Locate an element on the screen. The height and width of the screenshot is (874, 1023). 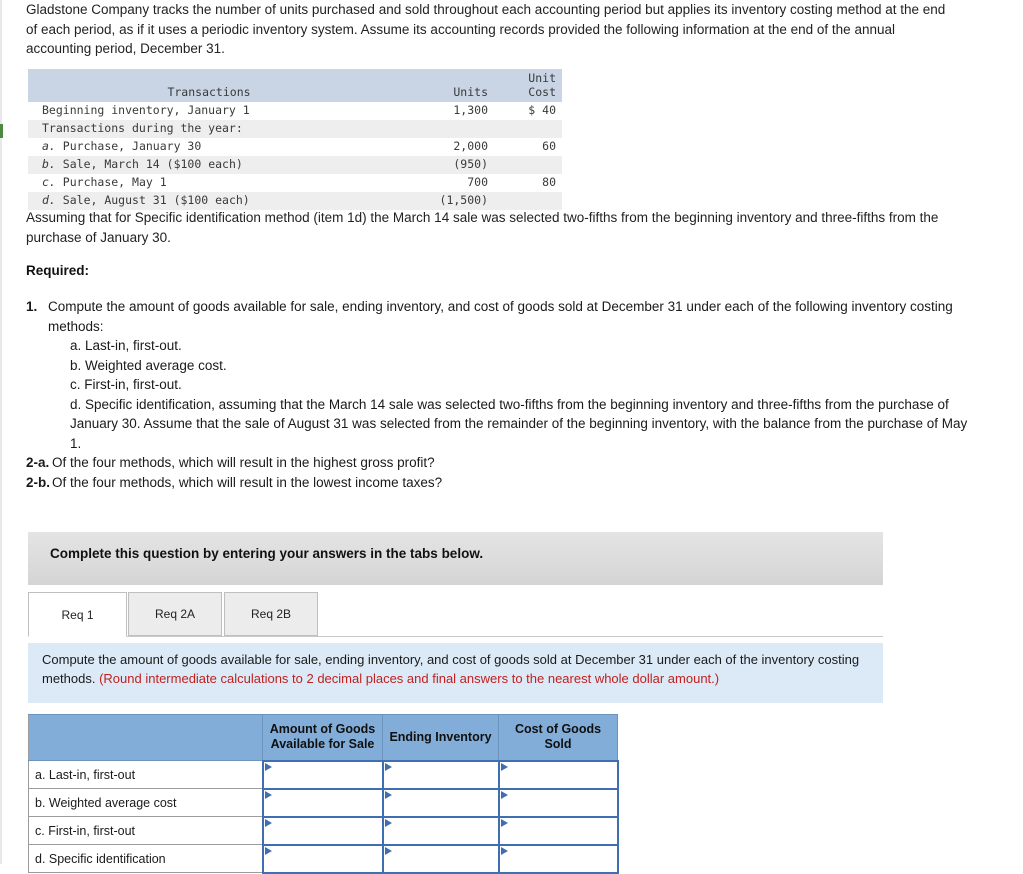
transaction-letter: c. is located at coordinates (49, 182).